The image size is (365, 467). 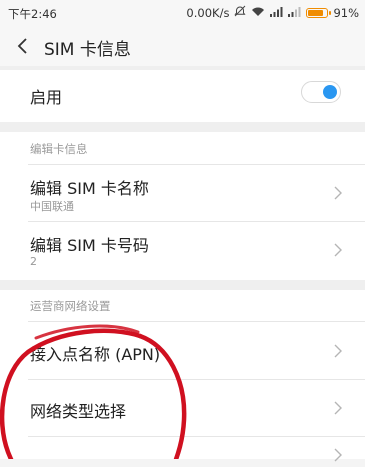 I want to click on network-speed: 0.00K/s, so click(x=208, y=12).